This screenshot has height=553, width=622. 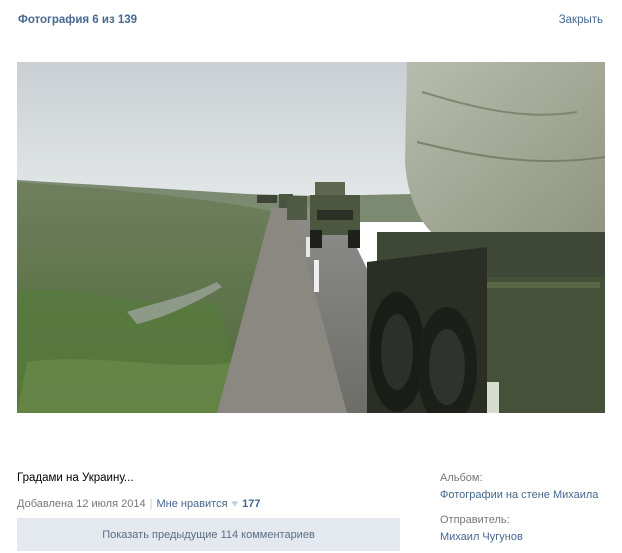 What do you see at coordinates (461, 478) in the screenshot?
I see `album-label: Альбом:` at bounding box center [461, 478].